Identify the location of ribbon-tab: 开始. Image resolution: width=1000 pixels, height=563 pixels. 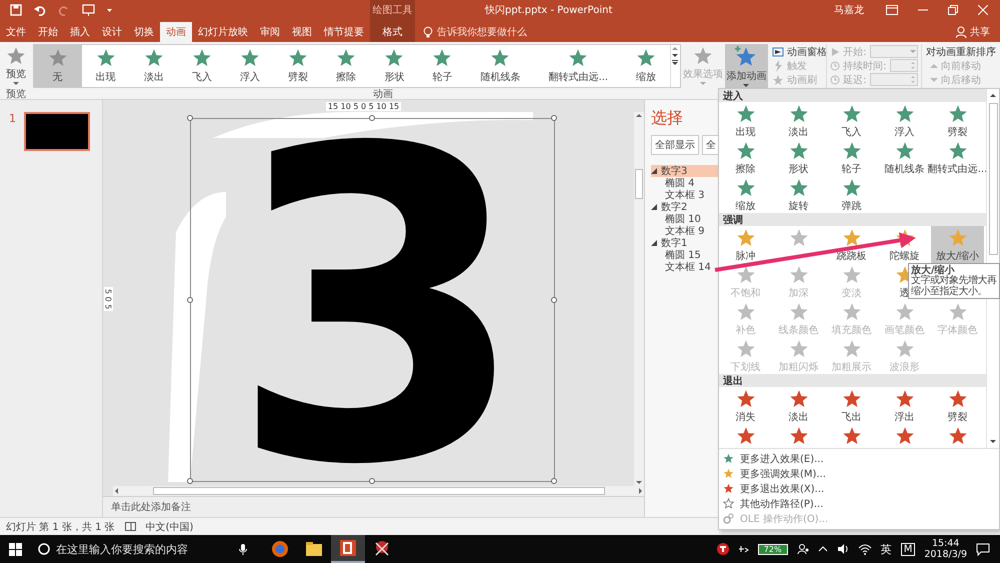
(48, 32).